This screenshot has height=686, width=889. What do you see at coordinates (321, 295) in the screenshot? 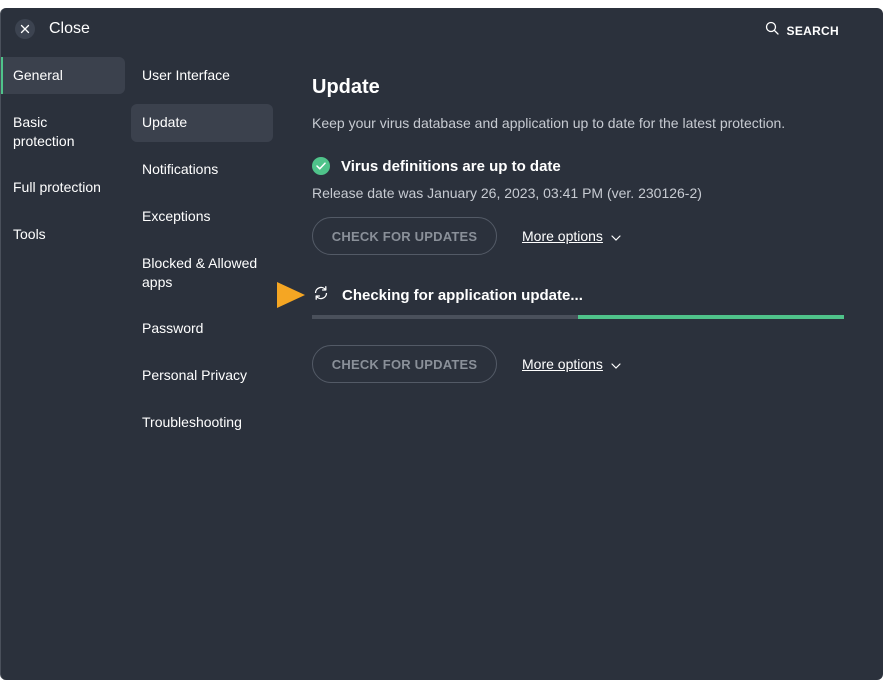
I see `refresh-icon` at bounding box center [321, 295].